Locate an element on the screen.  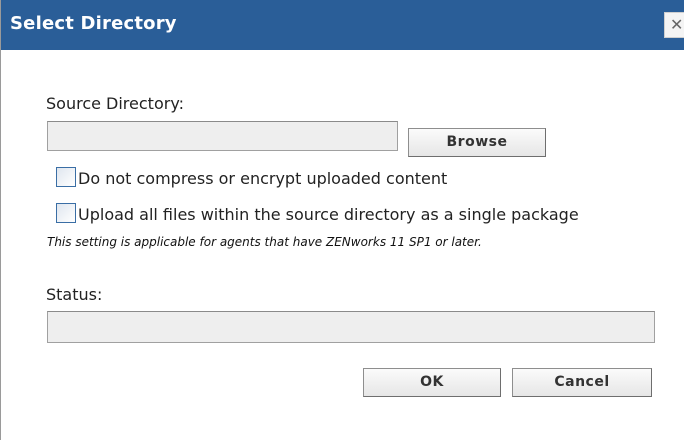
status-field is located at coordinates (351, 327).